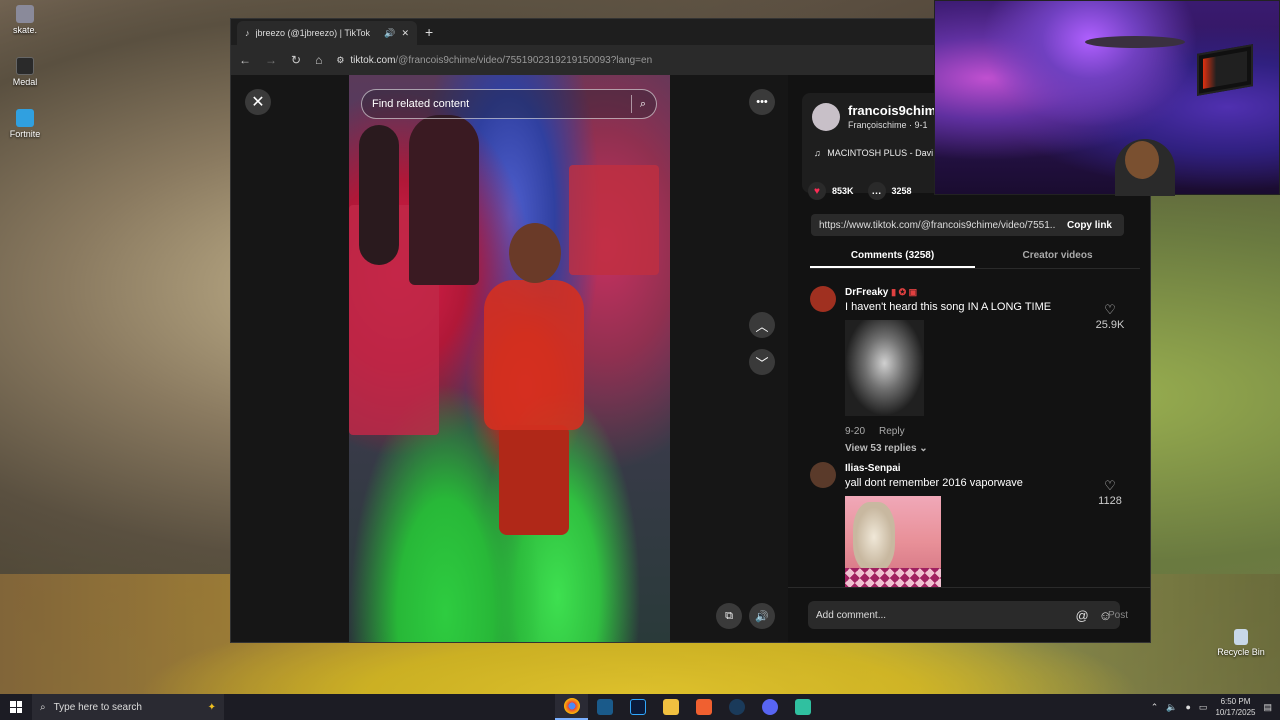 The width and height of the screenshot is (1280, 720). What do you see at coordinates (762, 325) in the screenshot?
I see `prev-video-button: ︿` at bounding box center [762, 325].